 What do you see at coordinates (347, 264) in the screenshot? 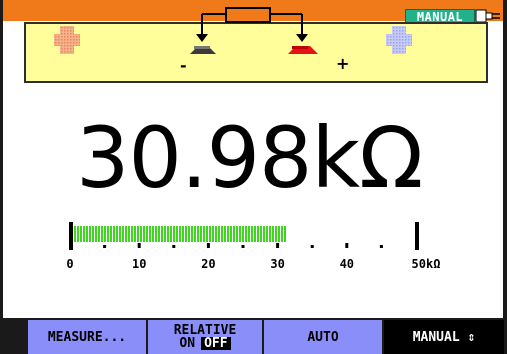
I see `bargraph-tick-label: 40` at bounding box center [347, 264].